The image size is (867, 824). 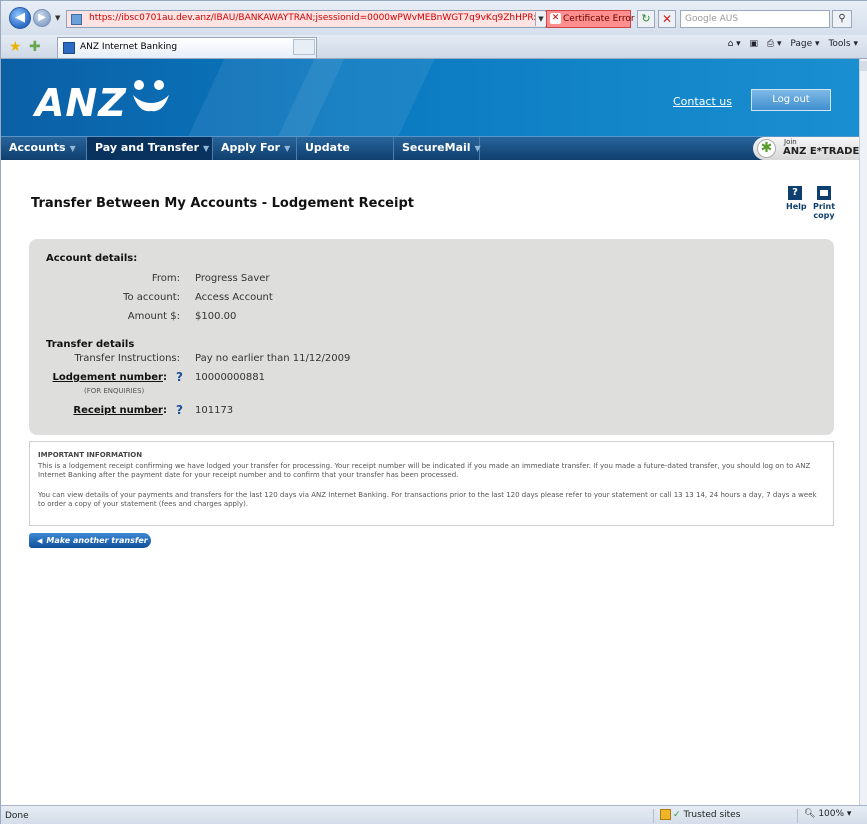 What do you see at coordinates (42, 18) in the screenshot?
I see `forward-button: ▶` at bounding box center [42, 18].